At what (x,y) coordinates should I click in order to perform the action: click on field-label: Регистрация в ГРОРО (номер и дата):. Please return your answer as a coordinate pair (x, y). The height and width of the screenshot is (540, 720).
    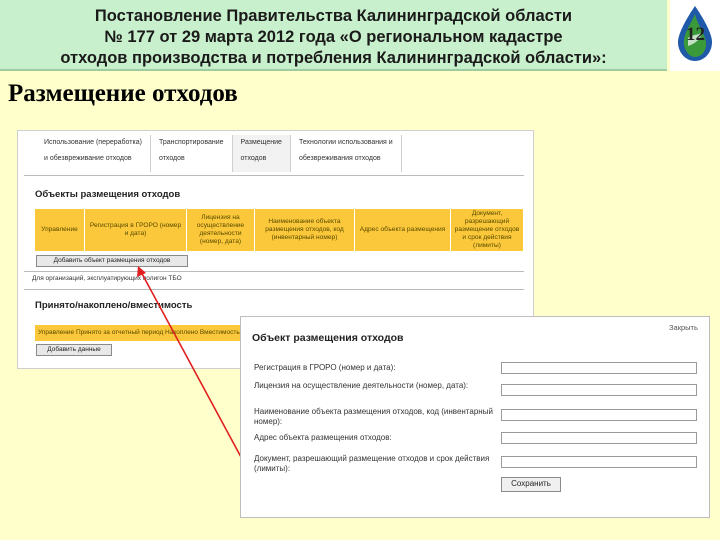
    Looking at the image, I should click on (325, 367).